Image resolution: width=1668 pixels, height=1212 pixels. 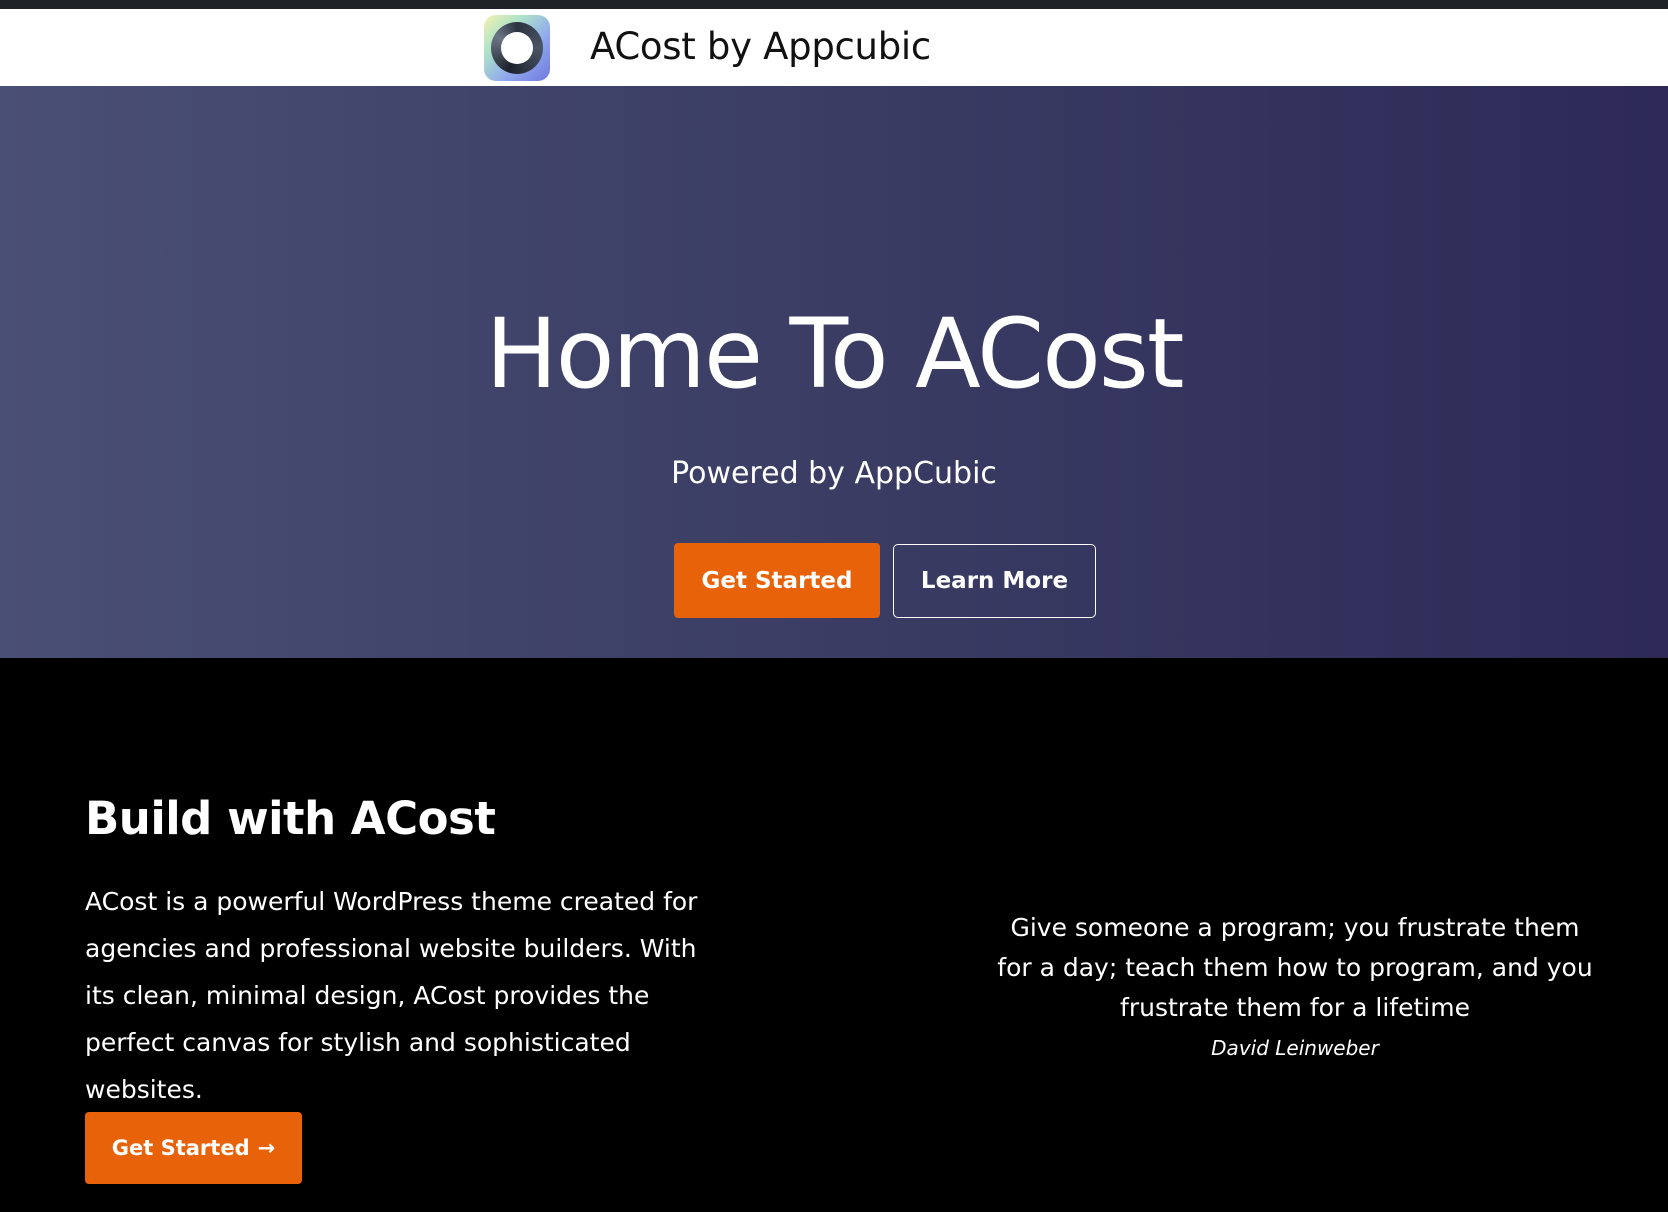 I want to click on build-get-started-button: Get Started →, so click(x=193, y=1148).